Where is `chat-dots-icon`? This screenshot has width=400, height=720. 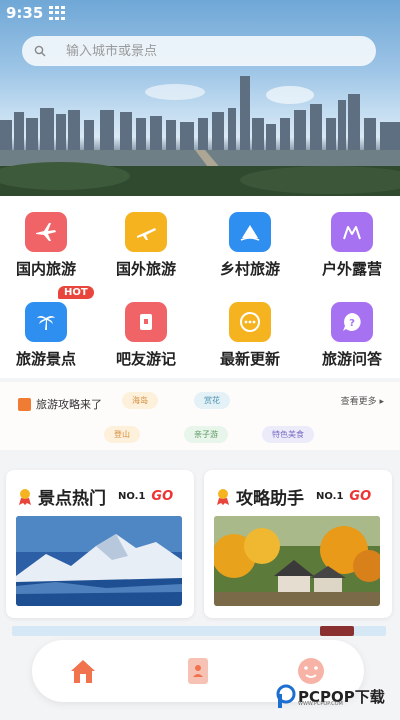
chat-dots-icon is located at coordinates (250, 322).